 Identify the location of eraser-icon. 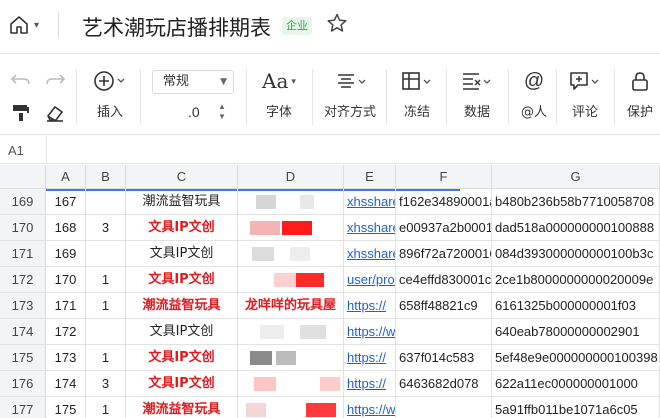
(55, 113).